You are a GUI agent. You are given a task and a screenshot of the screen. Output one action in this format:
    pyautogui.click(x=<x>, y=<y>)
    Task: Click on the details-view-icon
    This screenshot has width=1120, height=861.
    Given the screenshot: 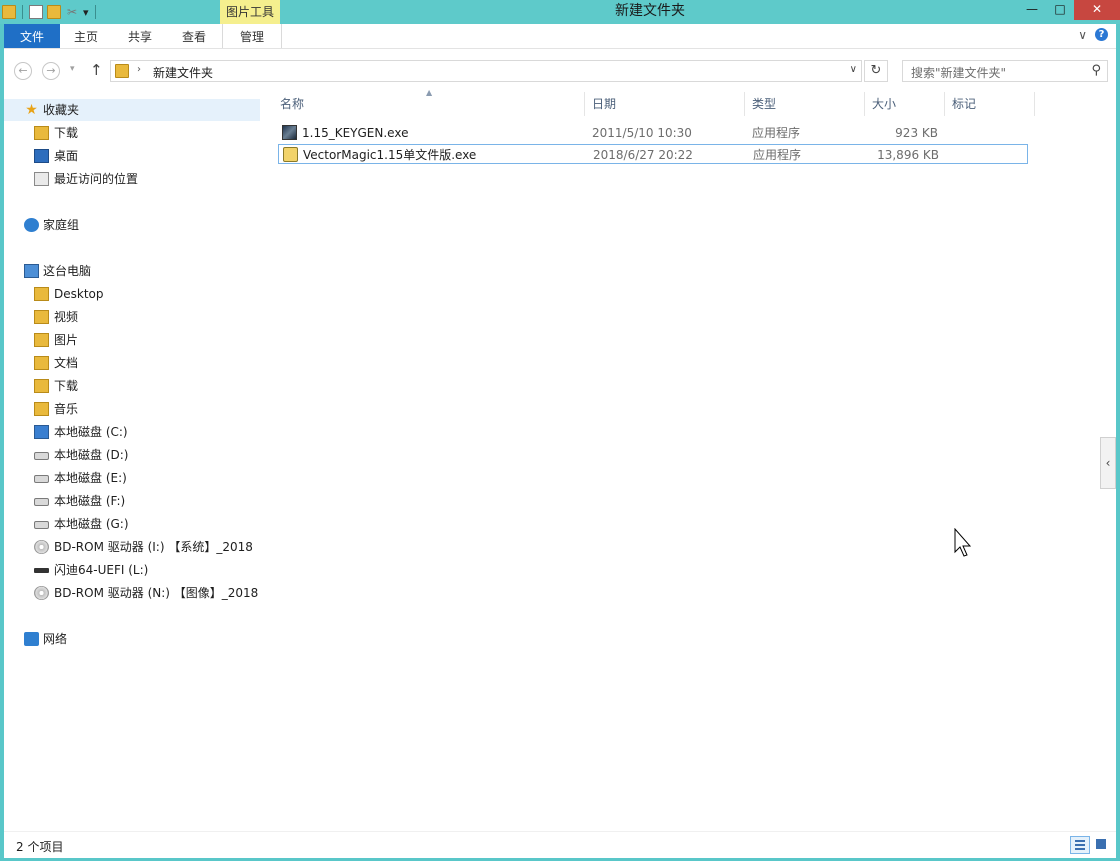 What is the action you would take?
    pyautogui.click(x=1080, y=845)
    